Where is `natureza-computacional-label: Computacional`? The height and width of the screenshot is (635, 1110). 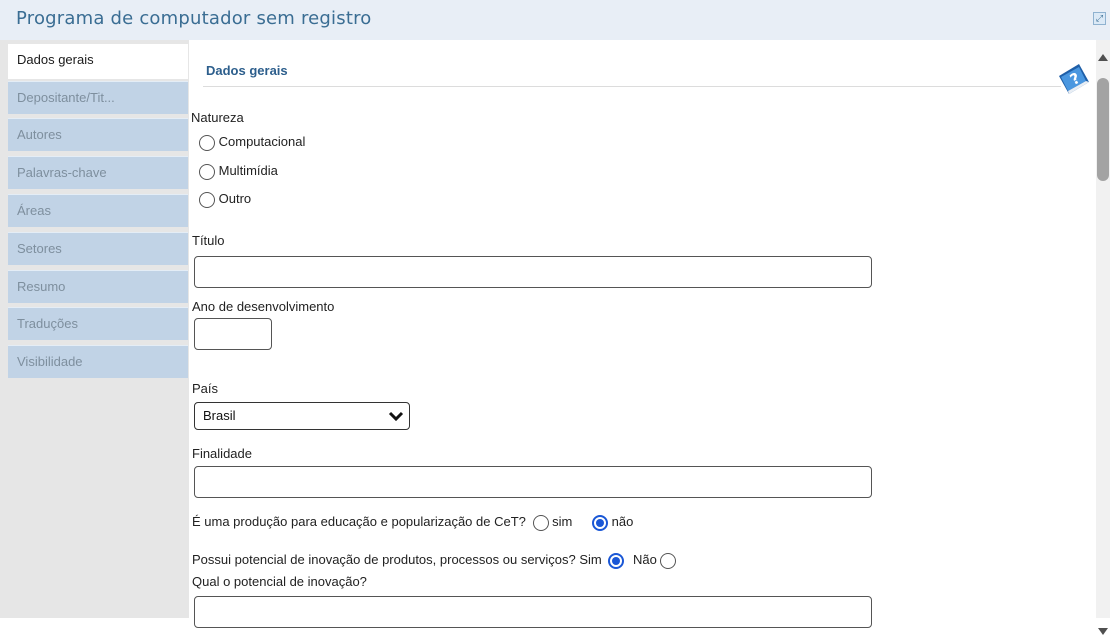 natureza-computacional-label: Computacional is located at coordinates (262, 141).